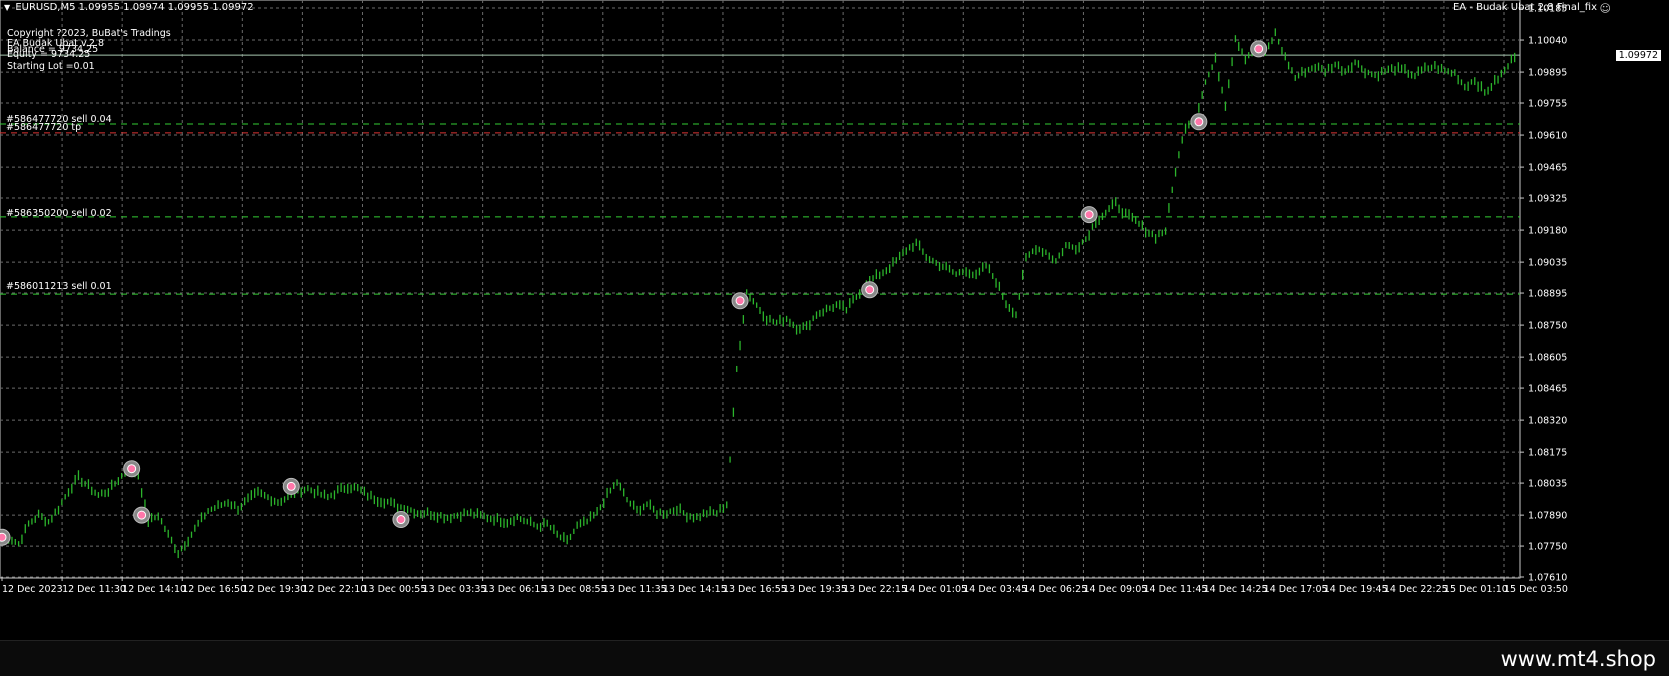  I want to click on watermark-url: www.mt4.shop, so click(1578, 659).